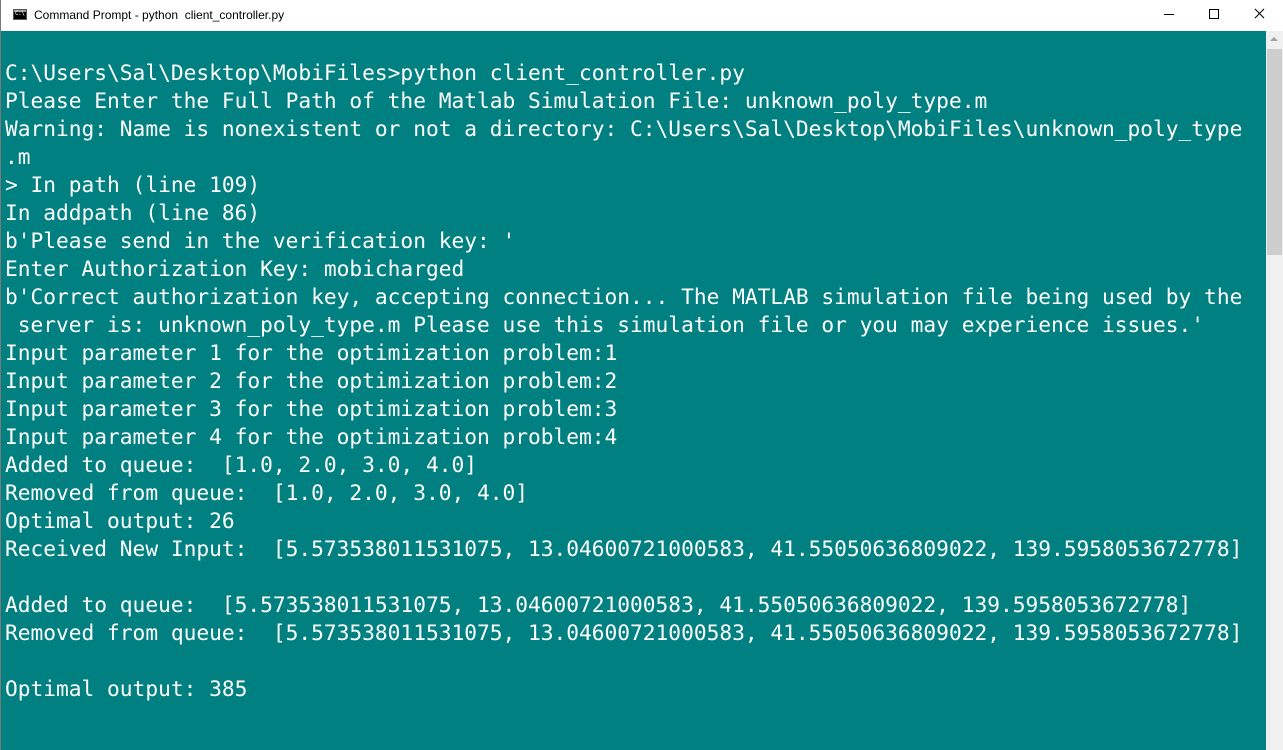 Image resolution: width=1283 pixels, height=750 pixels. I want to click on minimize-icon, so click(1169, 14).